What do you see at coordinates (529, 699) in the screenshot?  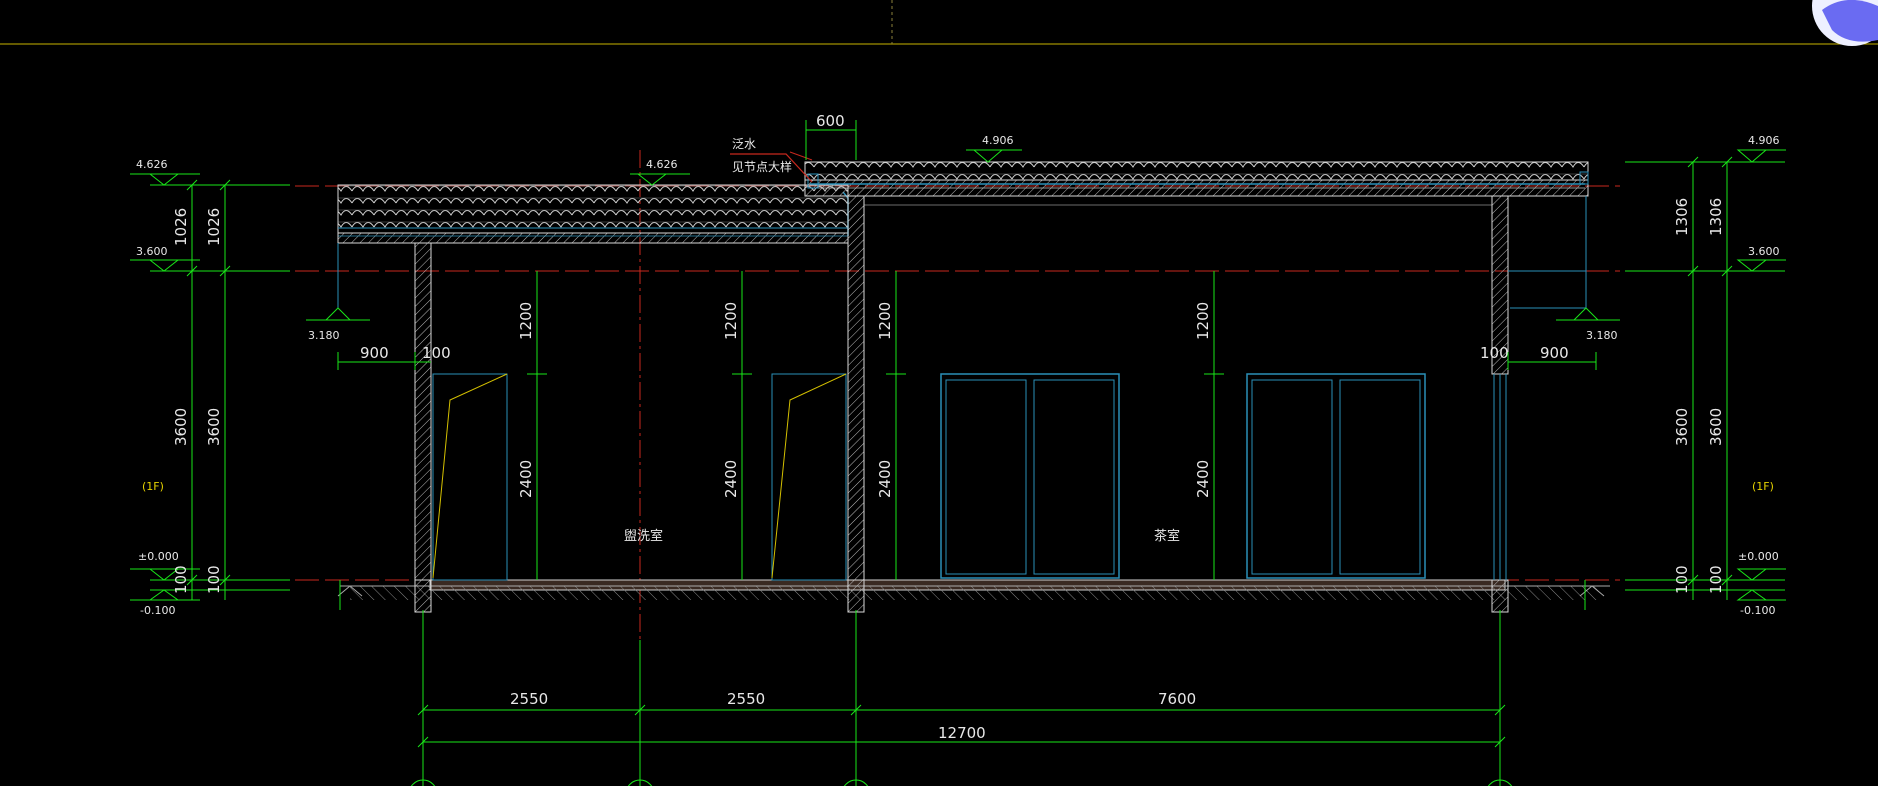 I see `dim-bay-1: 2550` at bounding box center [529, 699].